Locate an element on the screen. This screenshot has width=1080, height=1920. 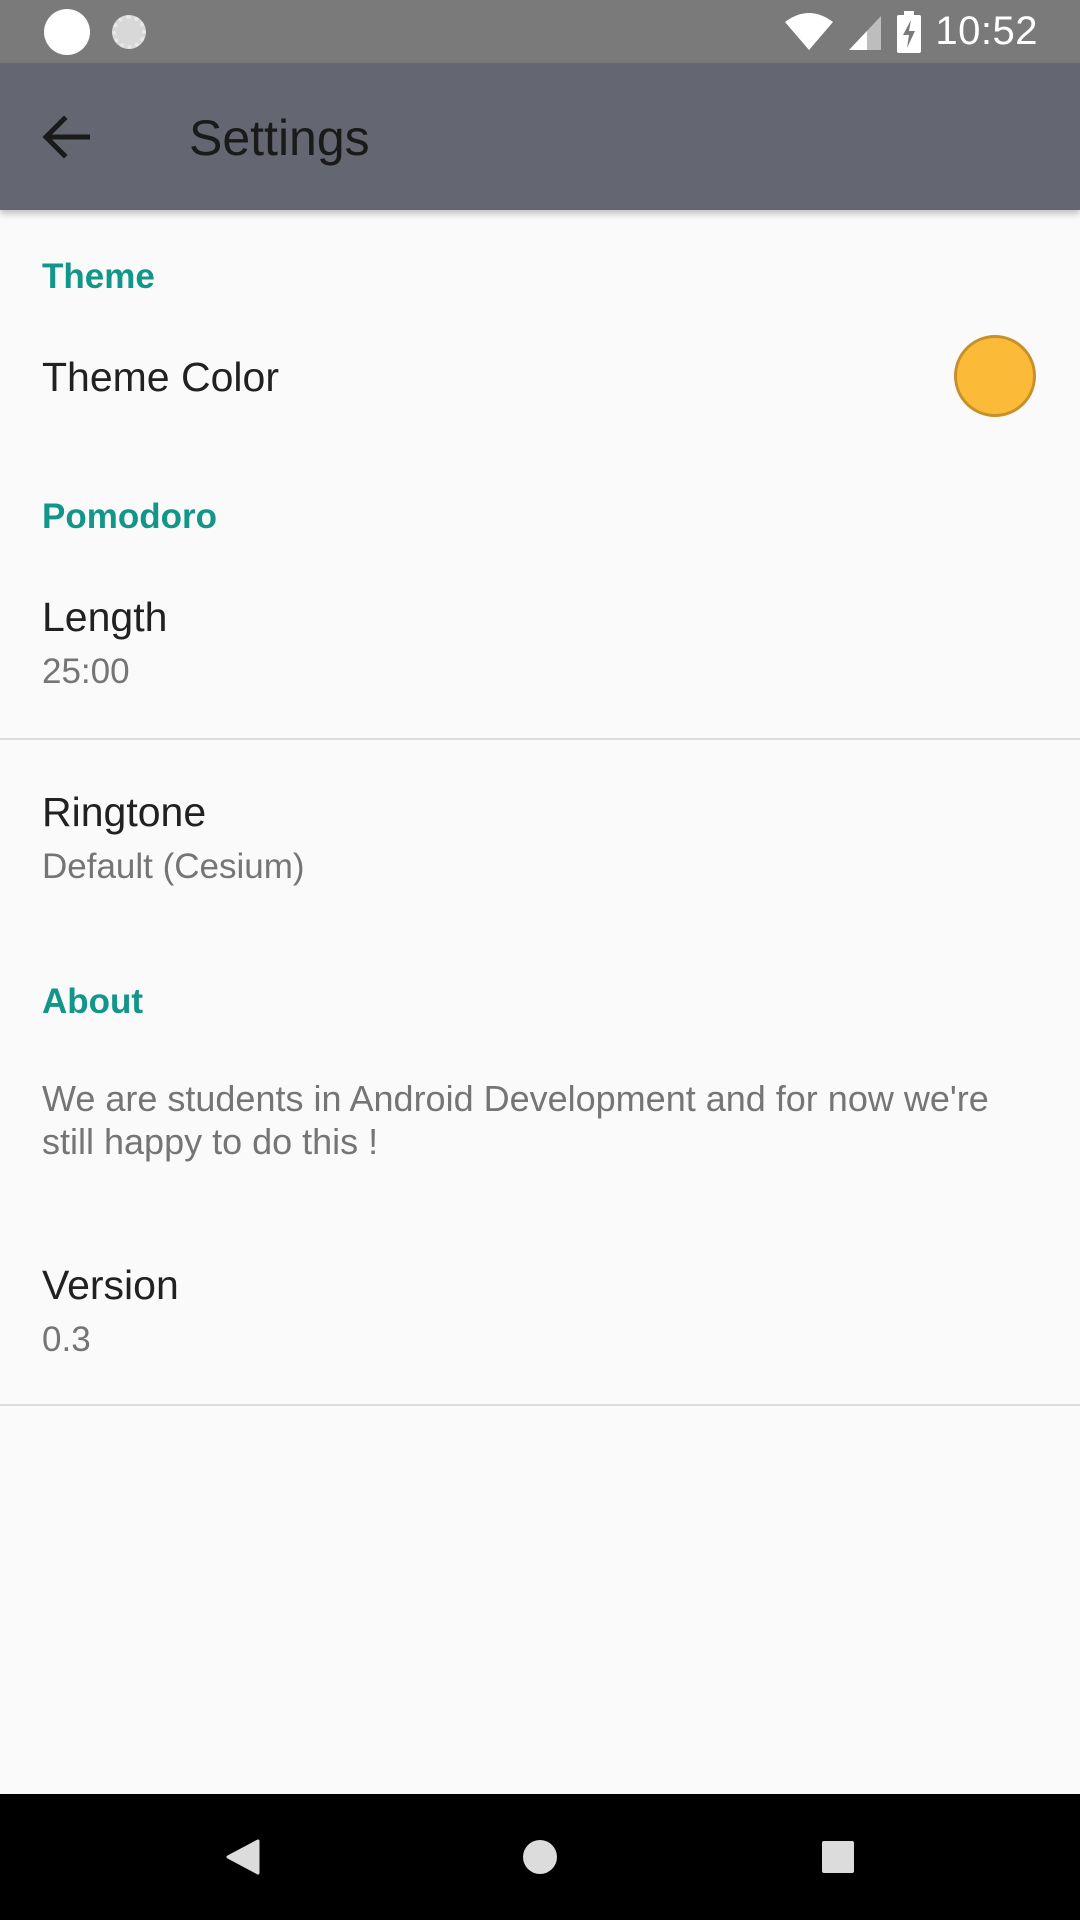
pref-ringtone-title: Ringtone is located at coordinates (124, 812).